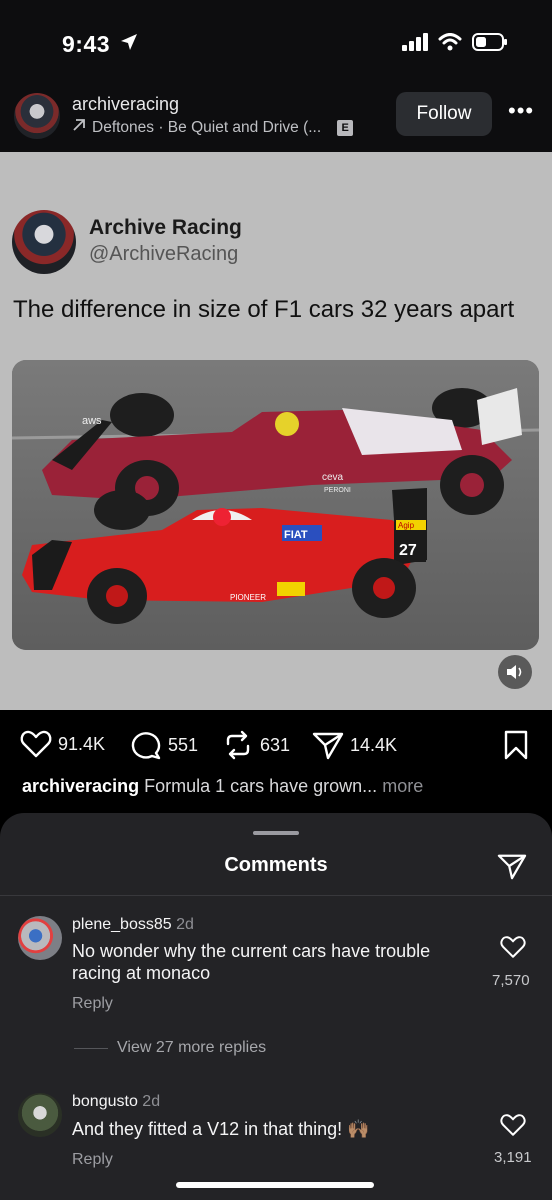  What do you see at coordinates (125, 104) in the screenshot?
I see `post-username: archiveracing` at bounding box center [125, 104].